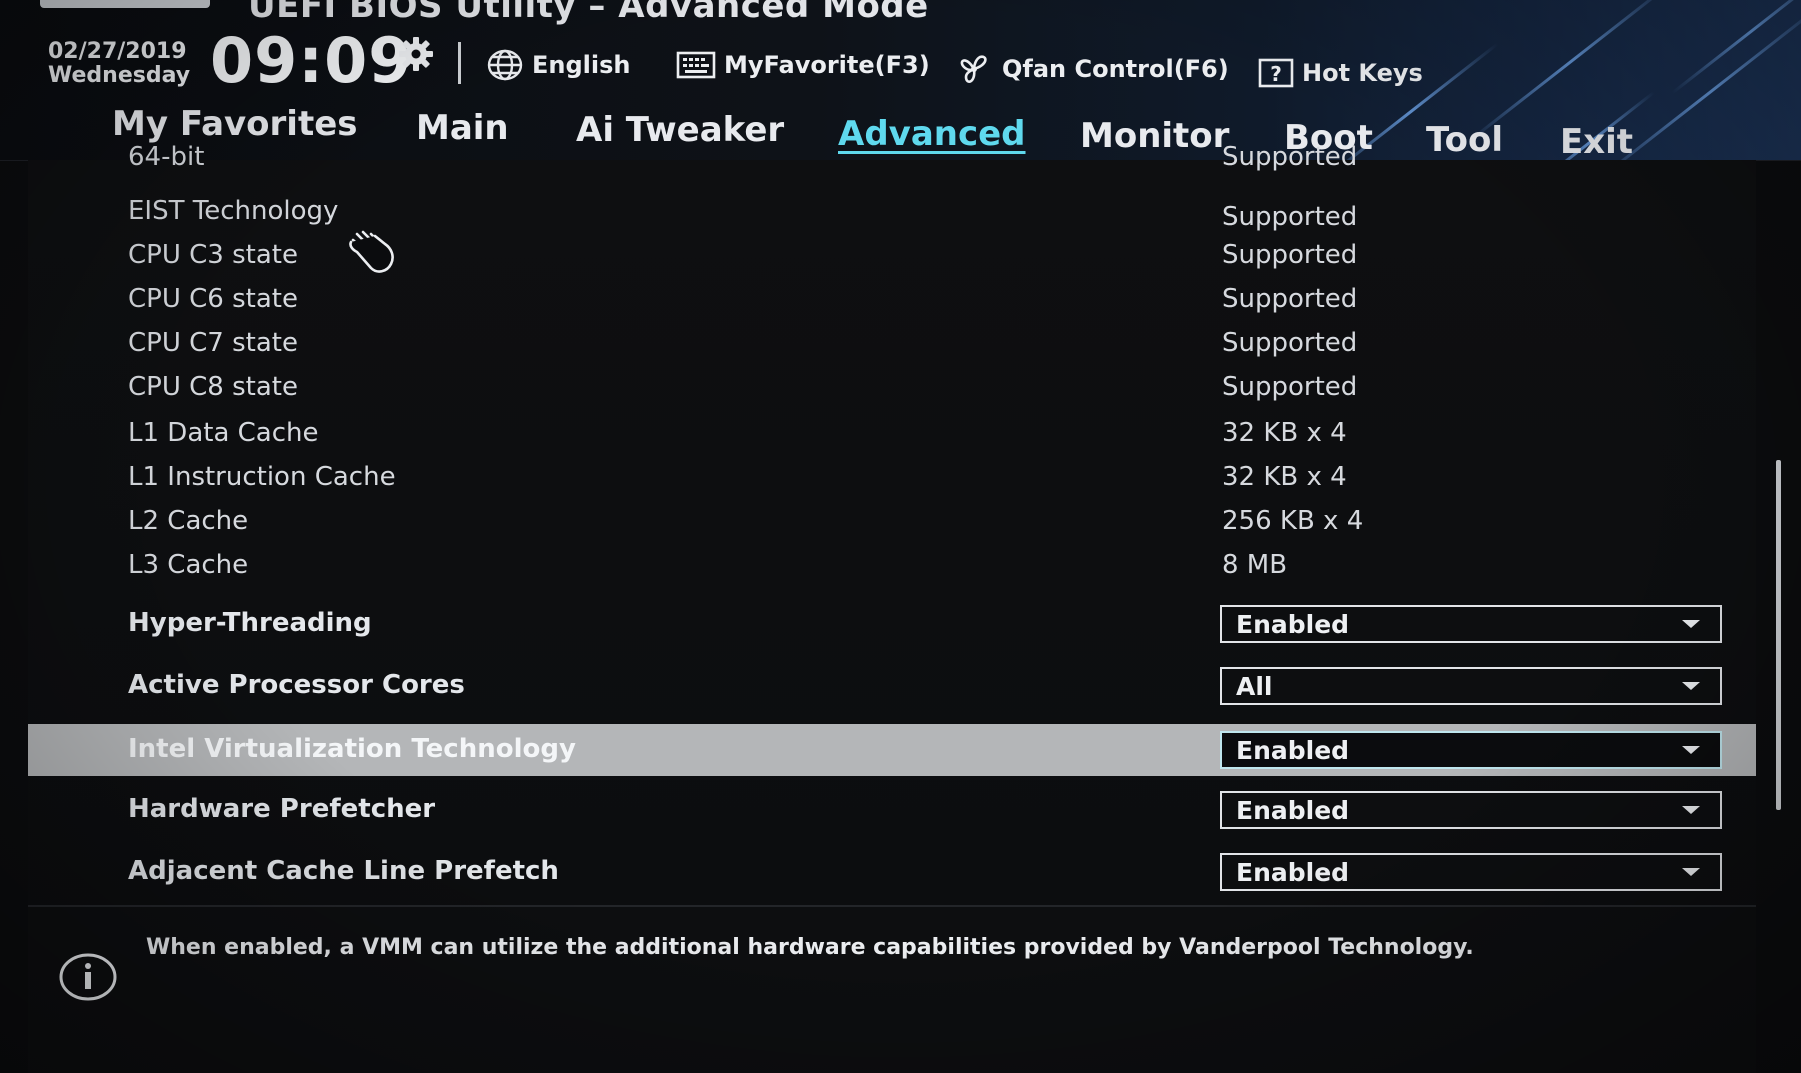  I want to click on qfan-control-button: Qfan Control(F6), so click(1091, 69).